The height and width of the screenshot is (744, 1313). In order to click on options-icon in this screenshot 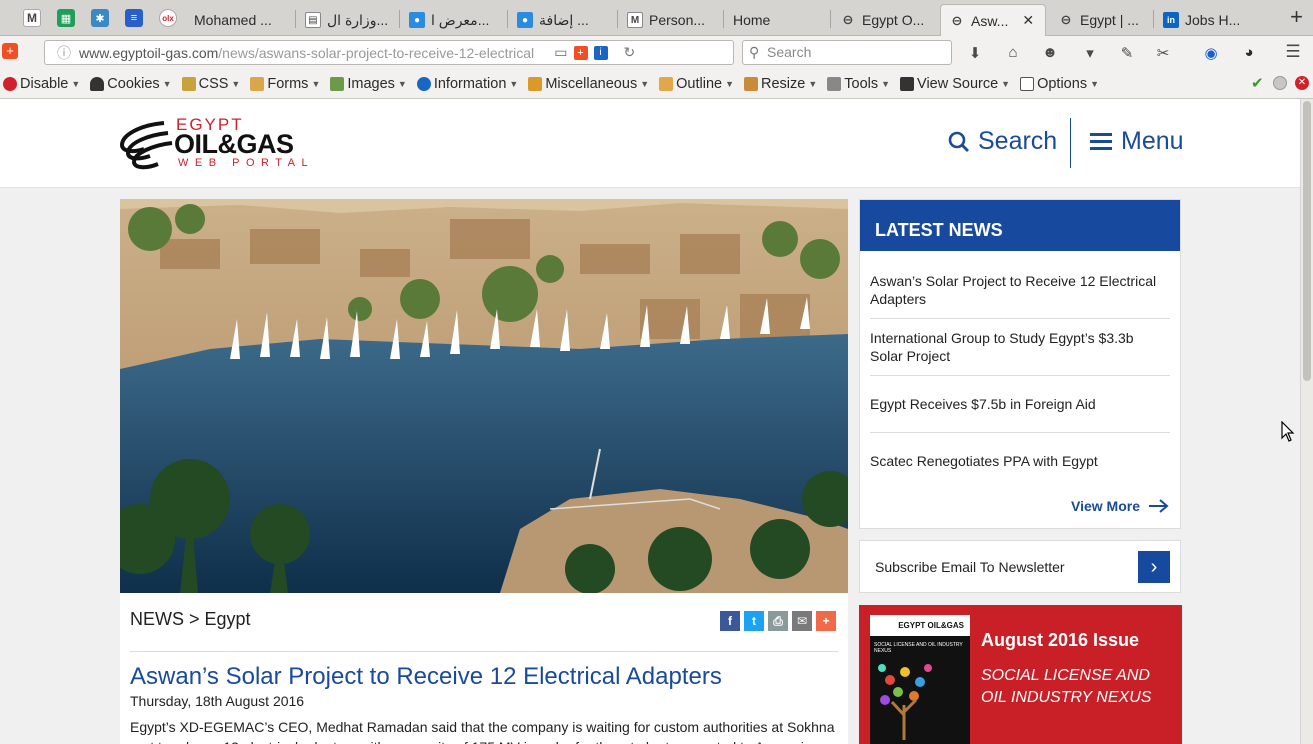, I will do `click(1027, 83)`.